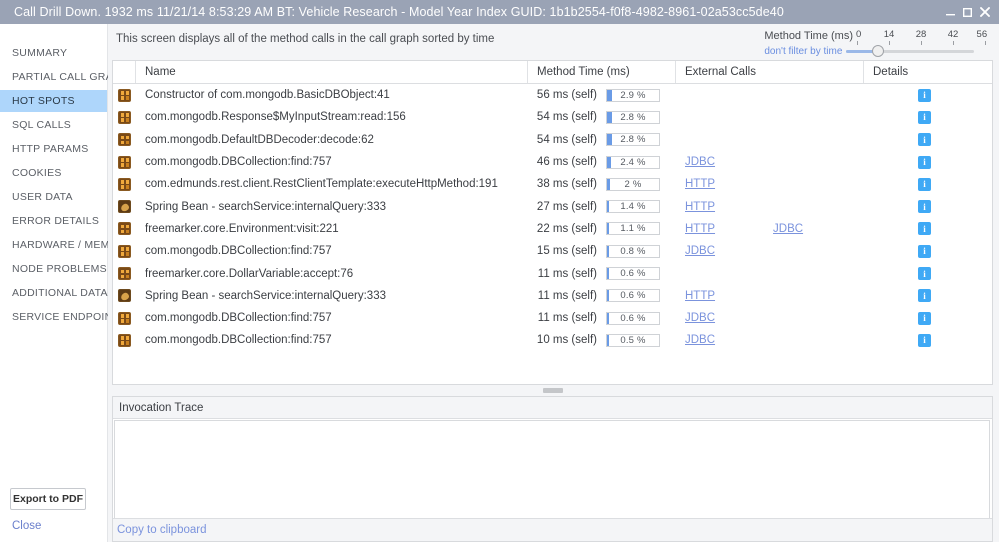  What do you see at coordinates (788, 229) in the screenshot?
I see `external-call-link-secondary: JDBC` at bounding box center [788, 229].